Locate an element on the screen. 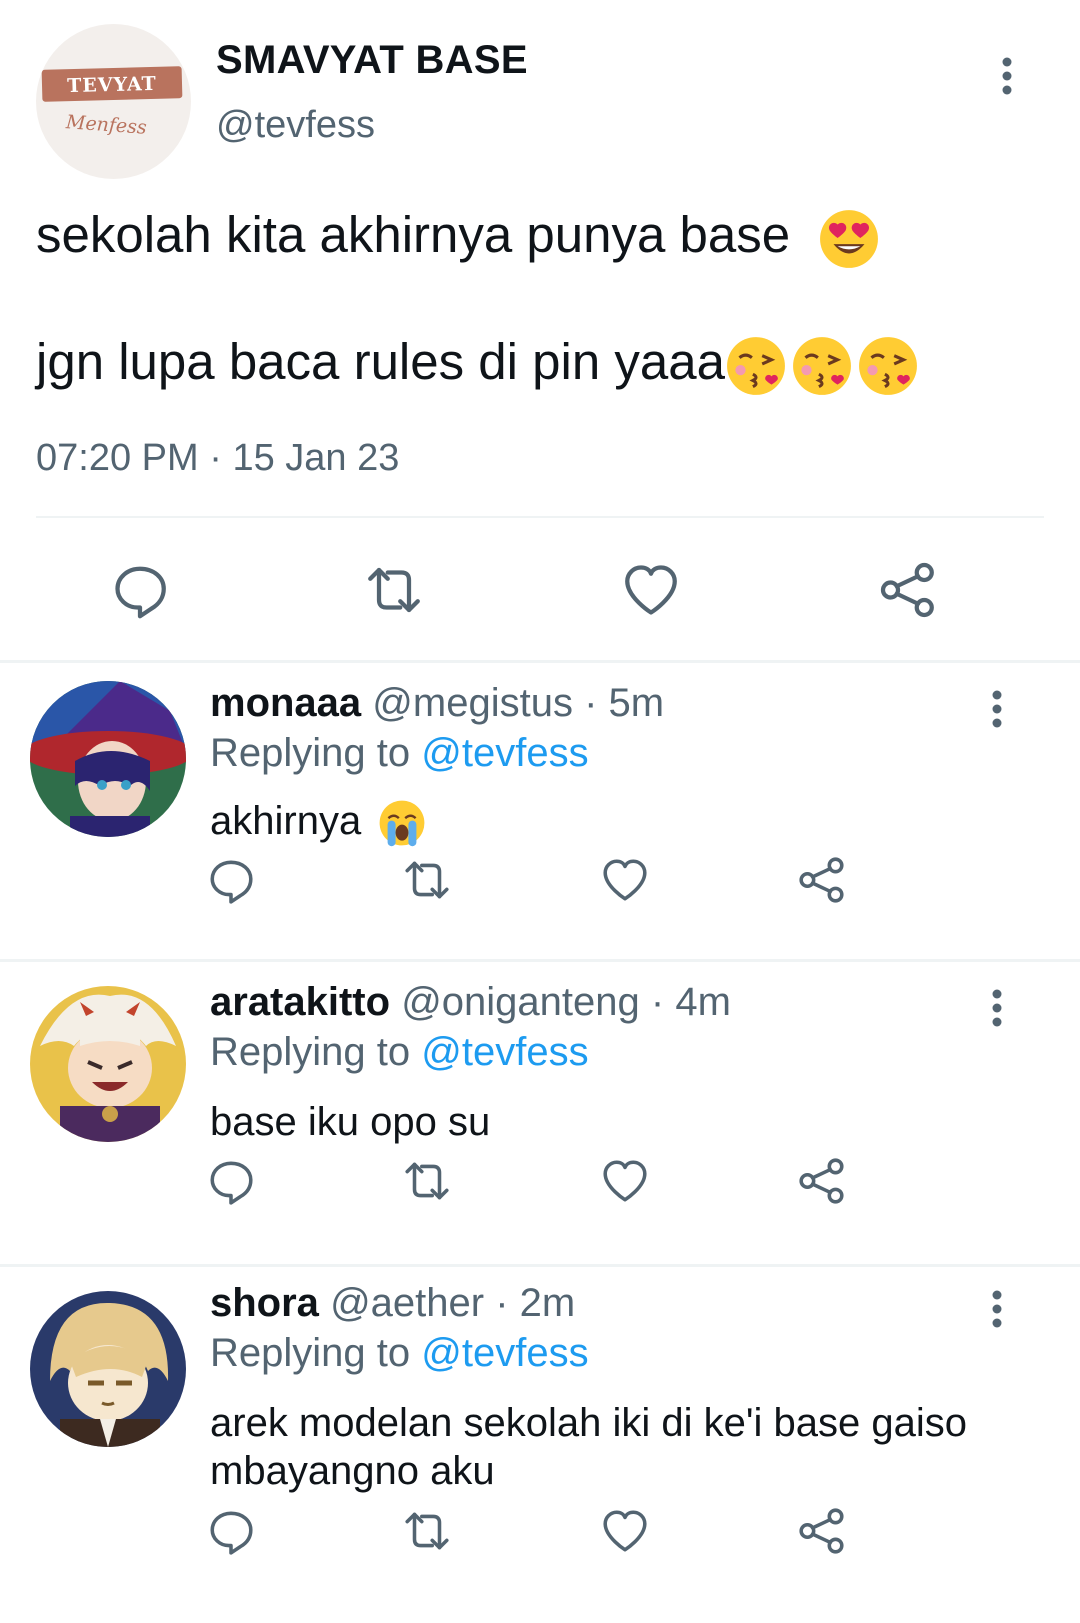  crying-emoji-icon is located at coordinates (402, 824).